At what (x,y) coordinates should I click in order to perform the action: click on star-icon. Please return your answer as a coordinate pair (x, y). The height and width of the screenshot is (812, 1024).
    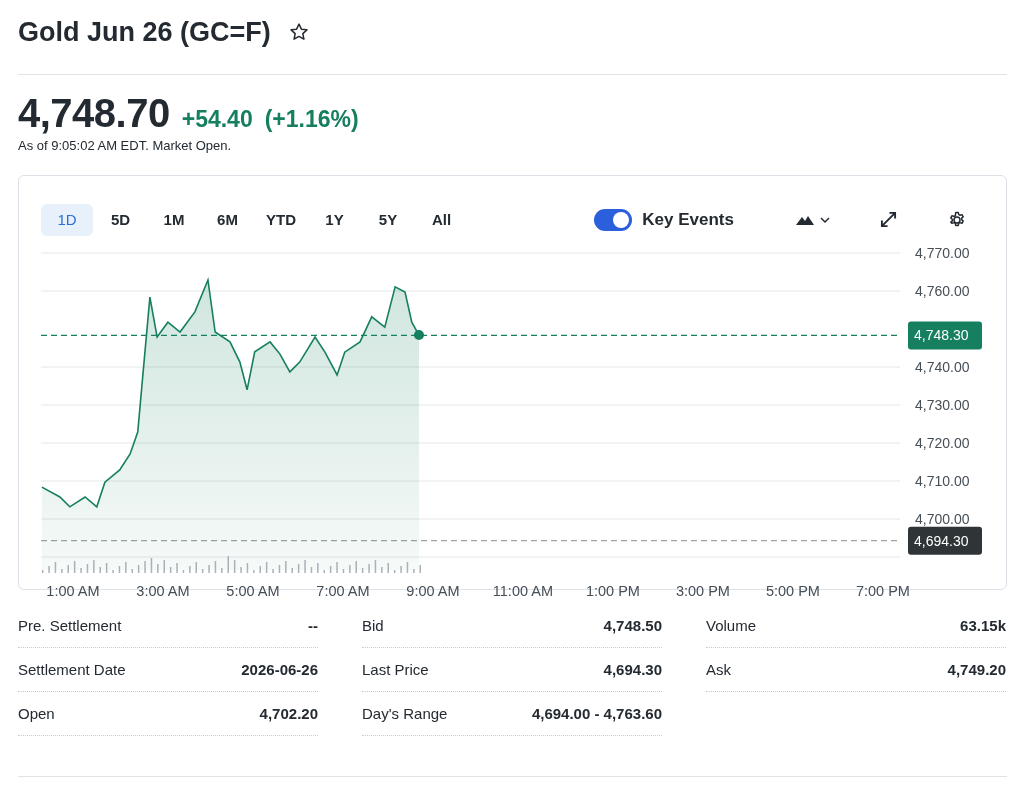
    Looking at the image, I should click on (298, 32).